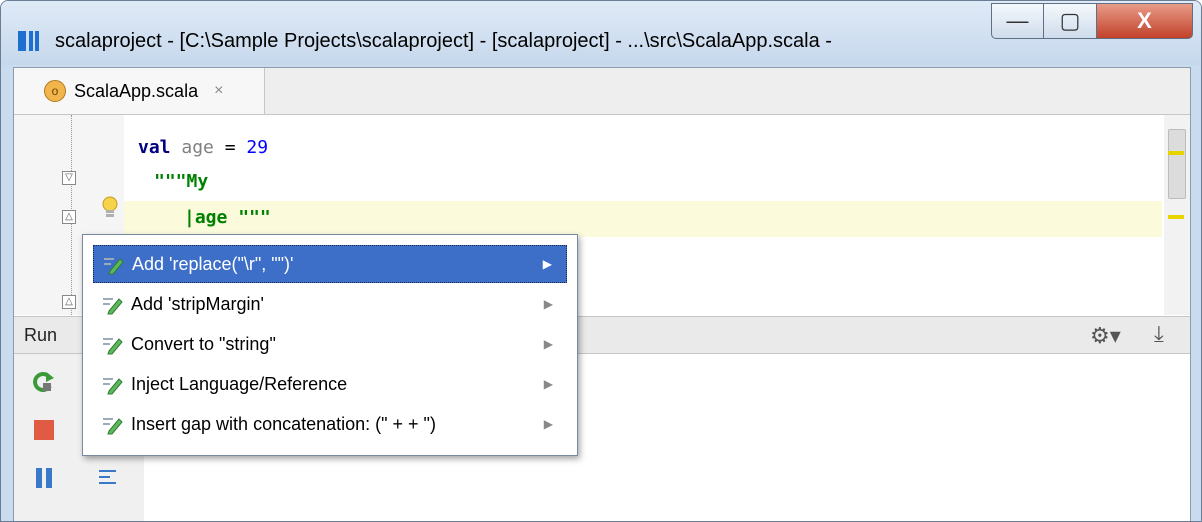 This screenshot has width=1202, height=522. Describe the element at coordinates (110, 208) in the screenshot. I see `lightbulb-icon` at that location.